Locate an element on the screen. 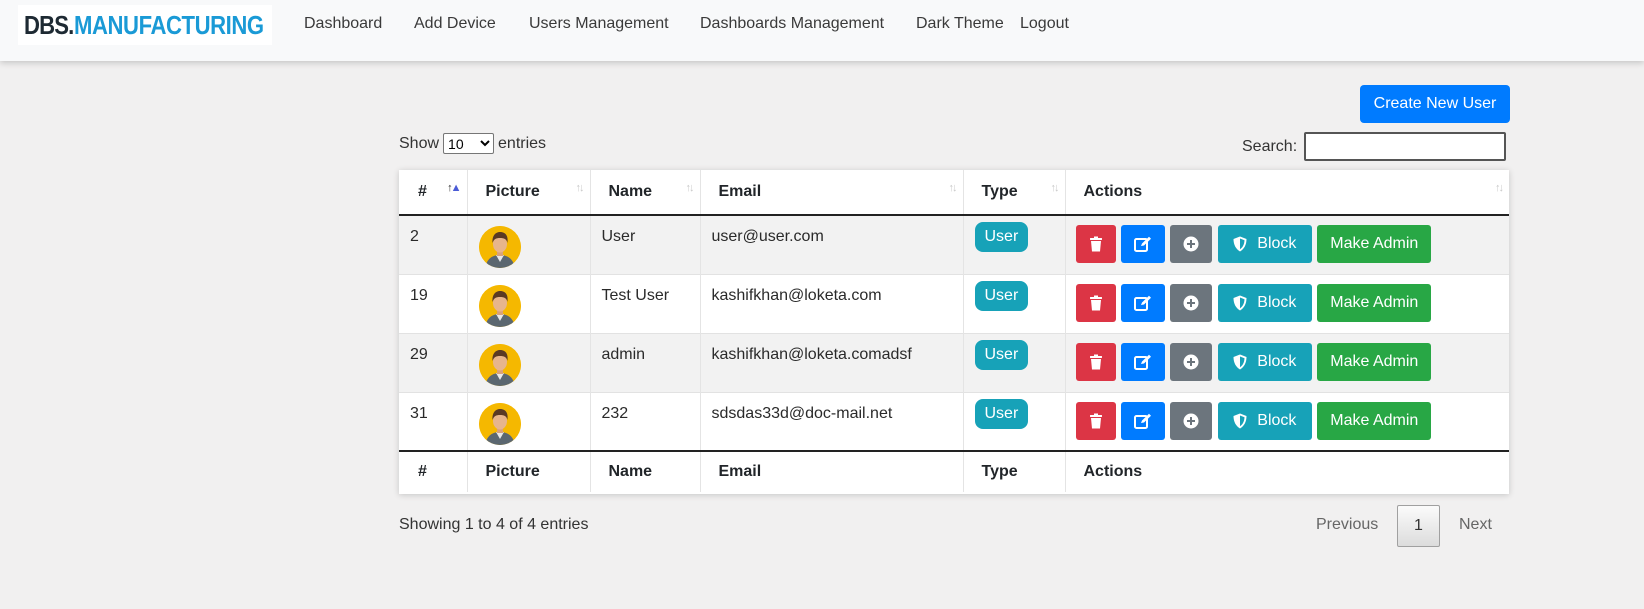 Image resolution: width=1644 pixels, height=609 pixels. nav-dashboards-management: Dashboards Management is located at coordinates (792, 24).